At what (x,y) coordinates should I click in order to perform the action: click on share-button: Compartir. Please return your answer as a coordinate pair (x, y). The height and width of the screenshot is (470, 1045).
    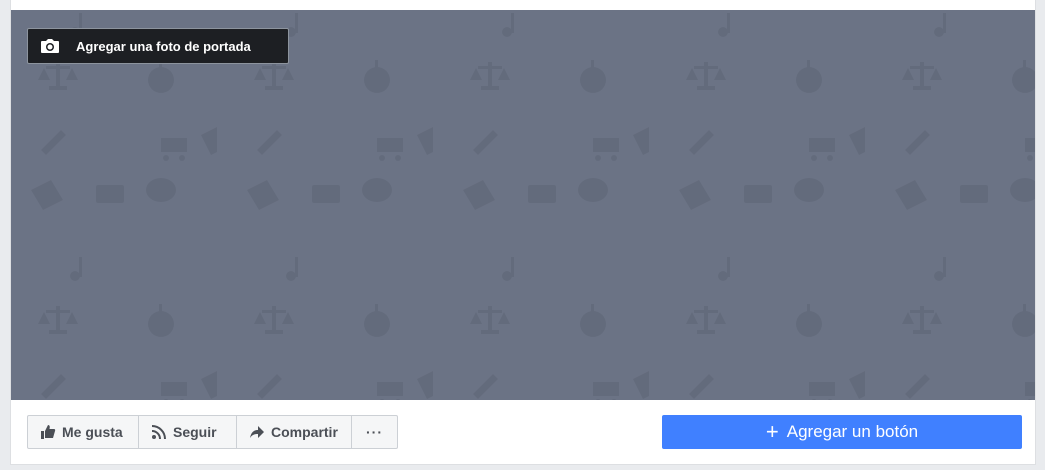
    Looking at the image, I should click on (294, 432).